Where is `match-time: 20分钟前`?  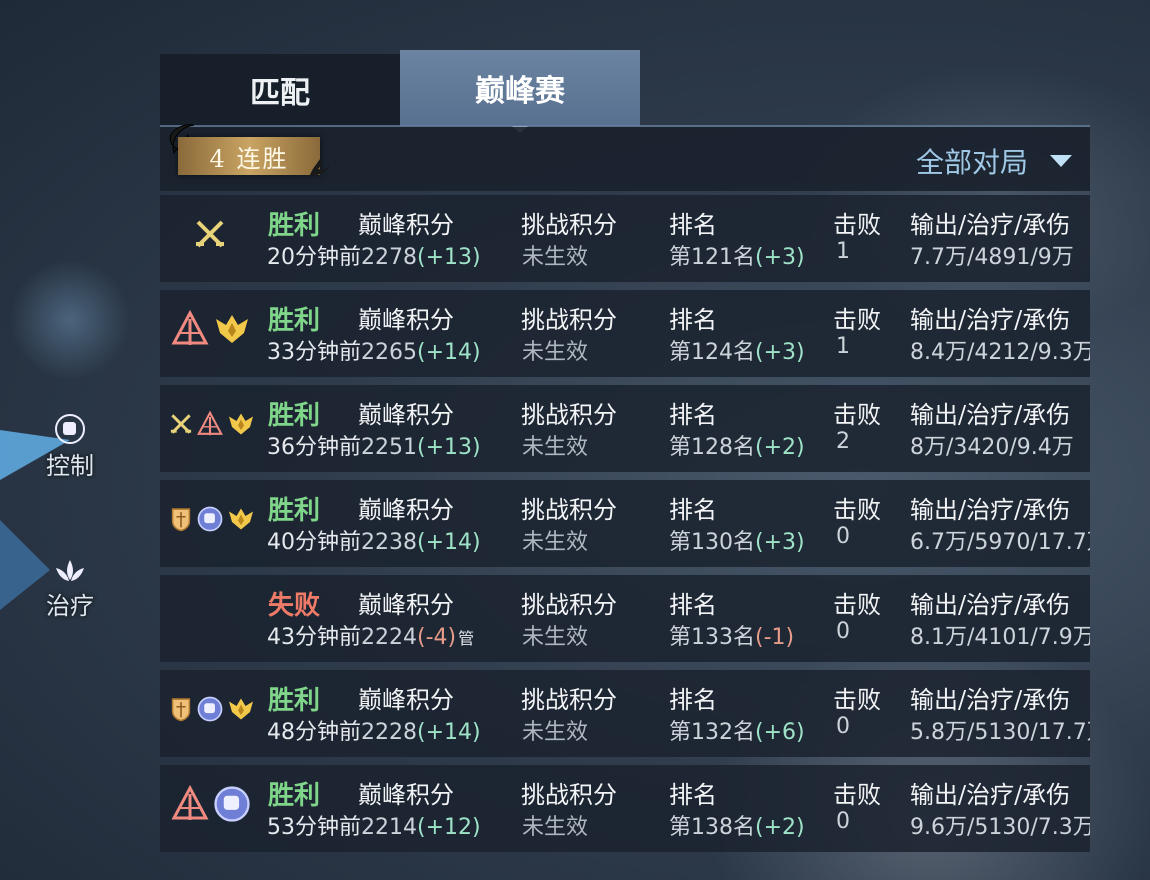 match-time: 20分钟前 is located at coordinates (314, 257).